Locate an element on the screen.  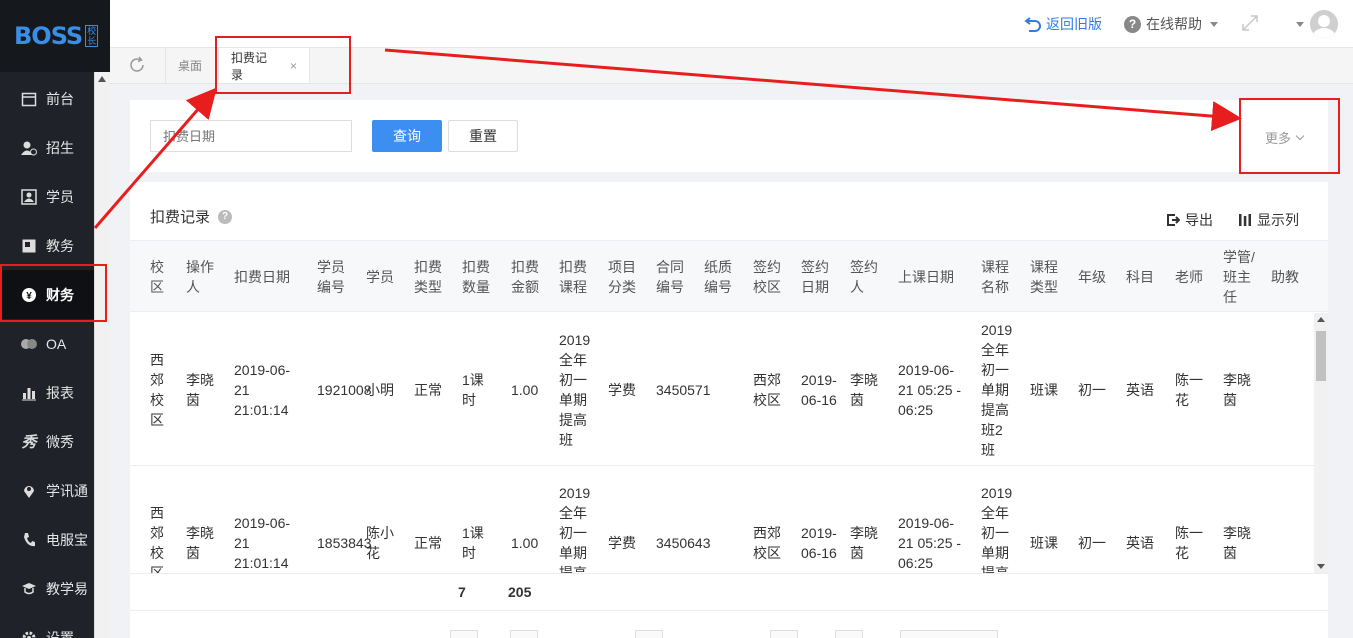
column-header: 扣费金额 is located at coordinates (525, 277).